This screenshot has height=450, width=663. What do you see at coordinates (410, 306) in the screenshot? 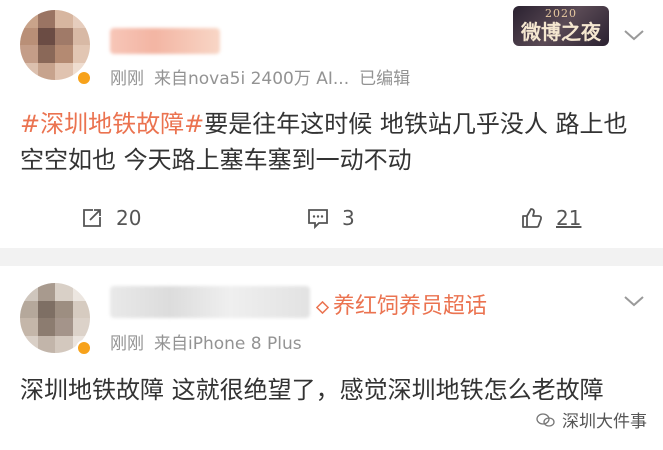
I see `super-topic-label: 养红饲养员超话` at bounding box center [410, 306].